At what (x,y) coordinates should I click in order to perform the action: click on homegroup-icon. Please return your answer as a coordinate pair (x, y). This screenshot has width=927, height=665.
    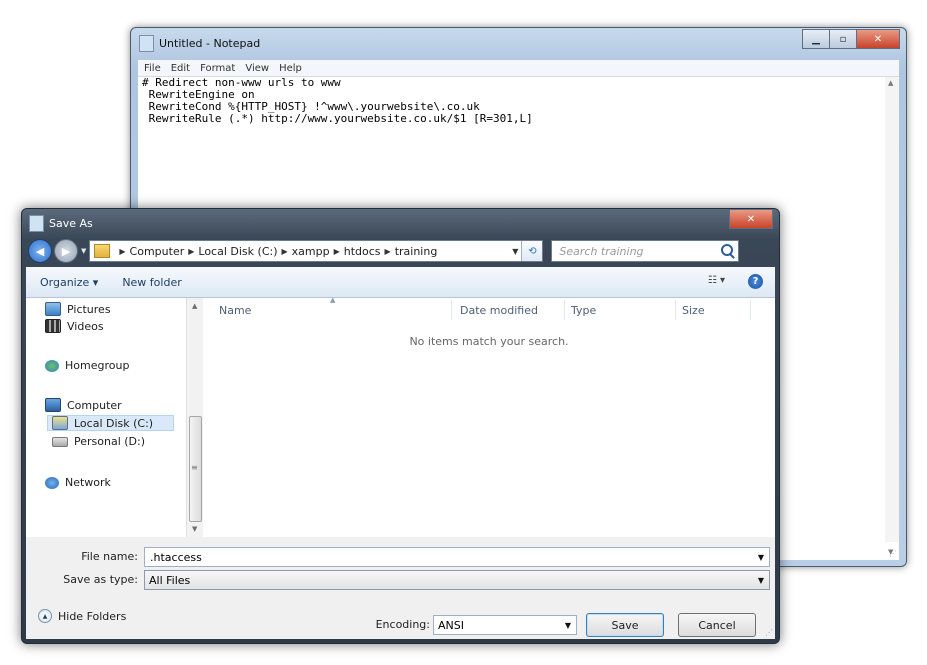
    Looking at the image, I should click on (52, 365).